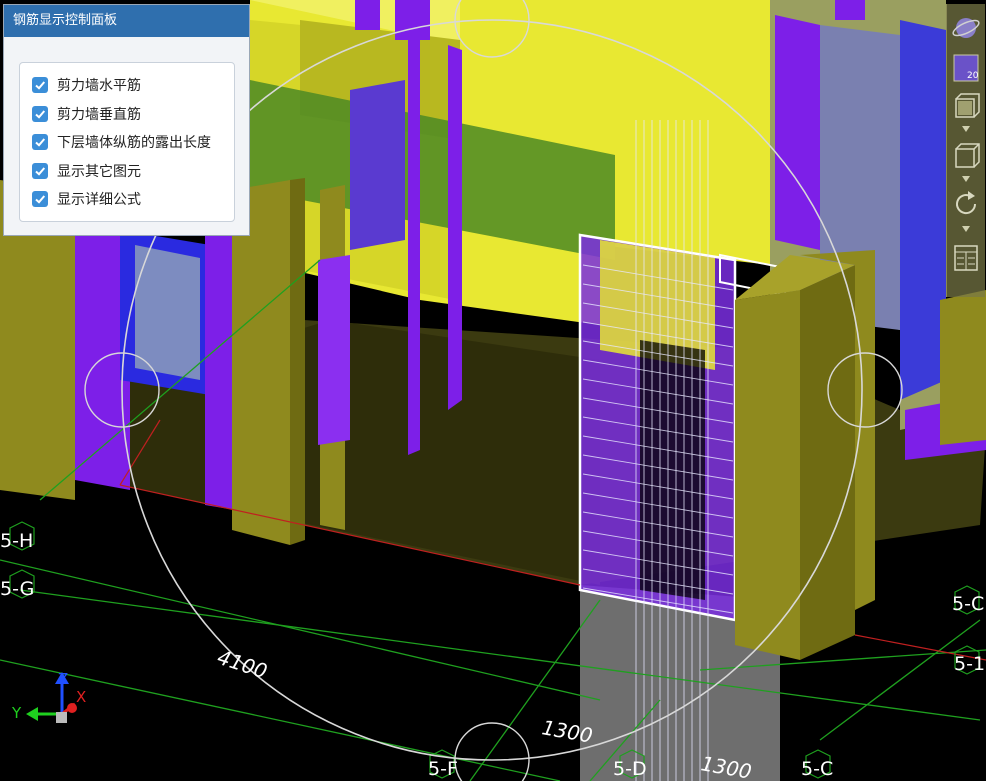 Image resolution: width=986 pixels, height=781 pixels. What do you see at coordinates (377, 165) in the screenshot?
I see `window-purple-center` at bounding box center [377, 165].